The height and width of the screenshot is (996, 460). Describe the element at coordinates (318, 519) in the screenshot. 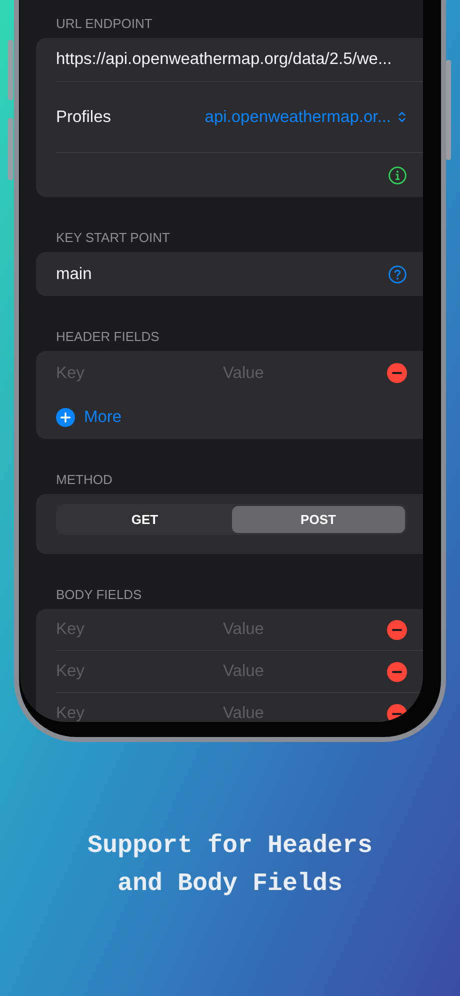

I see `method-option: POST` at that location.